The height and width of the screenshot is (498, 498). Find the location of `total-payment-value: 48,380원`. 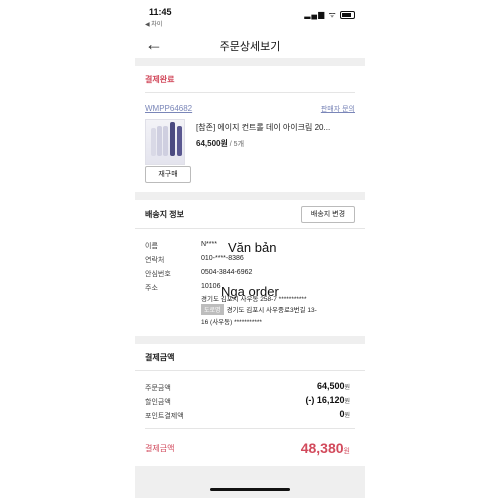

total-payment-value: 48,380원 is located at coordinates (325, 448).